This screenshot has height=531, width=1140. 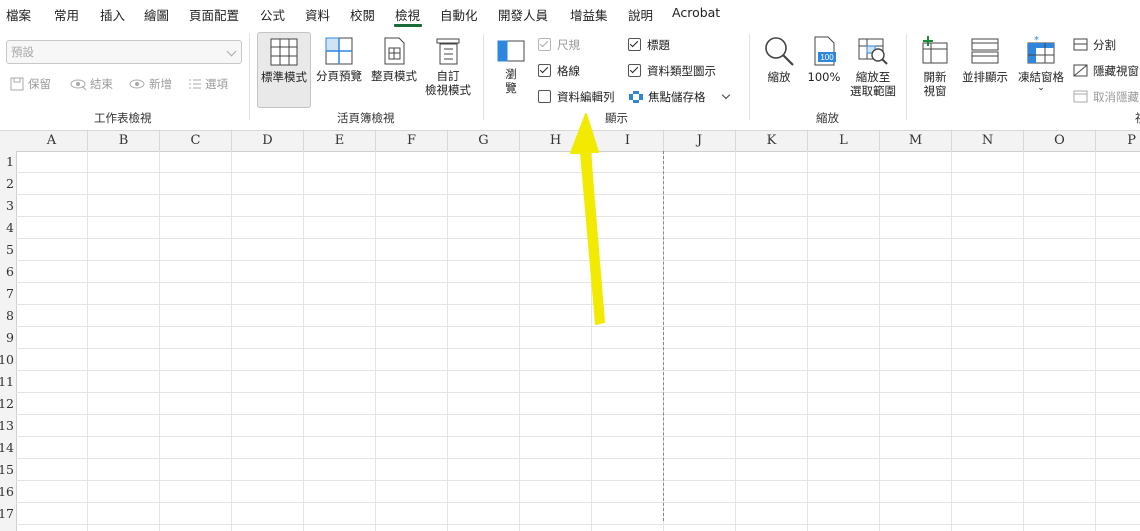 What do you see at coordinates (10, 184) in the screenshot?
I see `row-header: 2` at bounding box center [10, 184].